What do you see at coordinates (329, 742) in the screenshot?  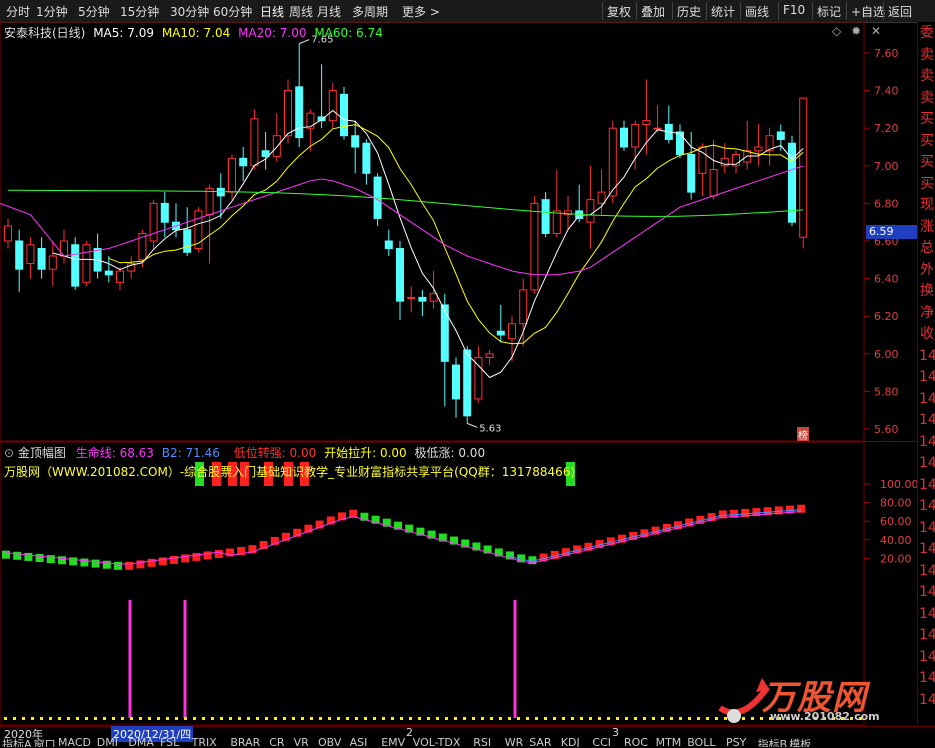 I see `indicator-tab-10: OBV` at bounding box center [329, 742].